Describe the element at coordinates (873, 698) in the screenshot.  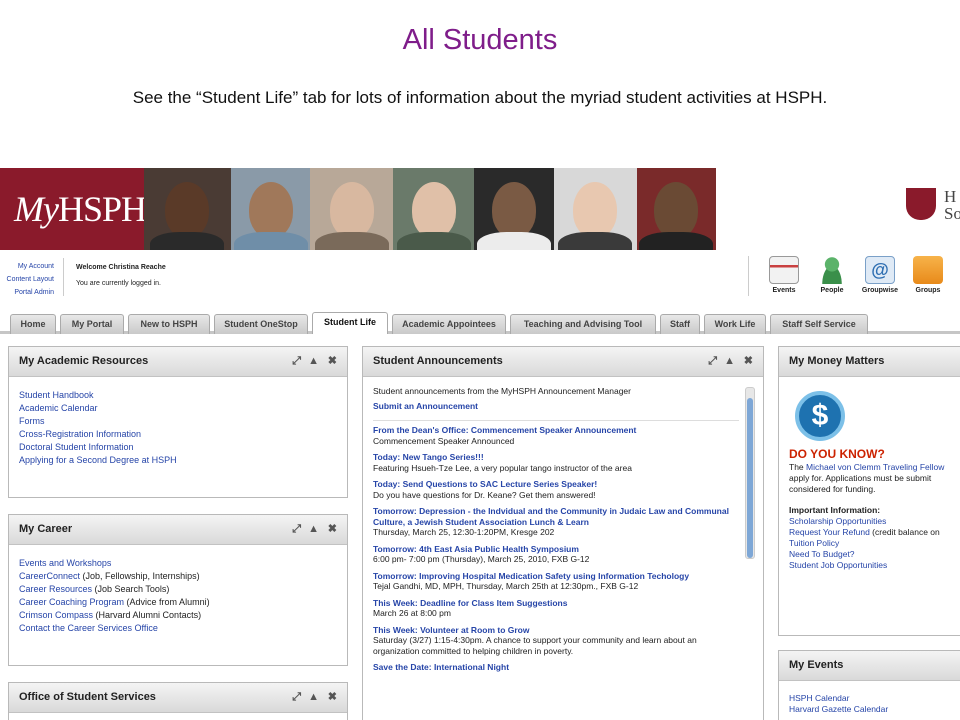
I see `hsph-calendar-link: HSPH Calendar` at that location.